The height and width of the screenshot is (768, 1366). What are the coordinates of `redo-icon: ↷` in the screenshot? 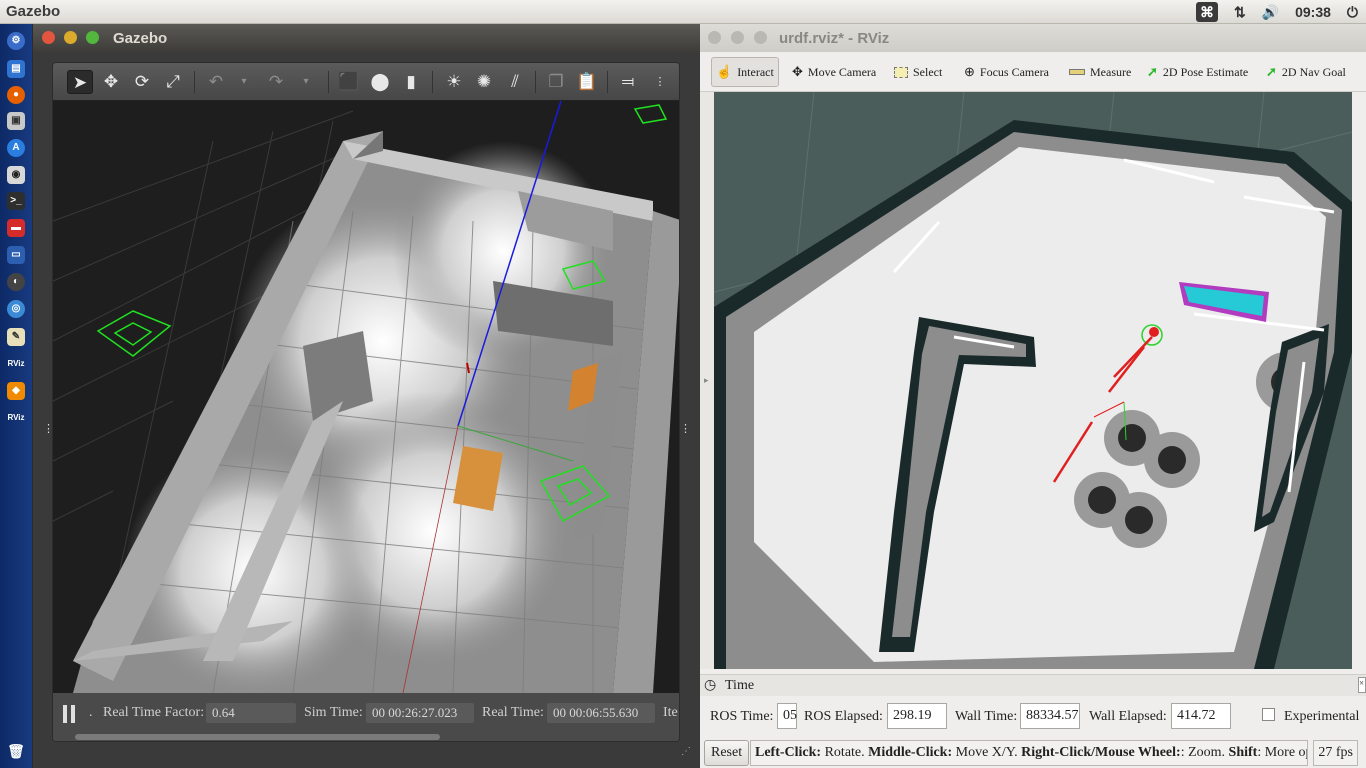 It's located at (276, 82).